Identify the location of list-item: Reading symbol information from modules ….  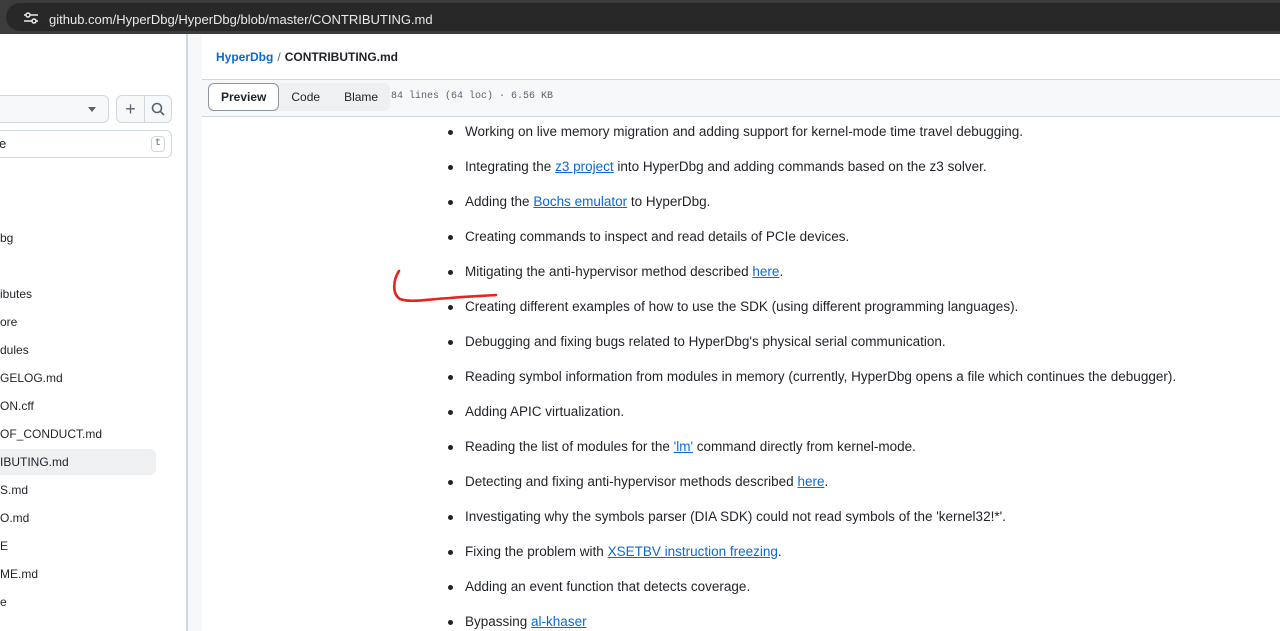
(811, 384).